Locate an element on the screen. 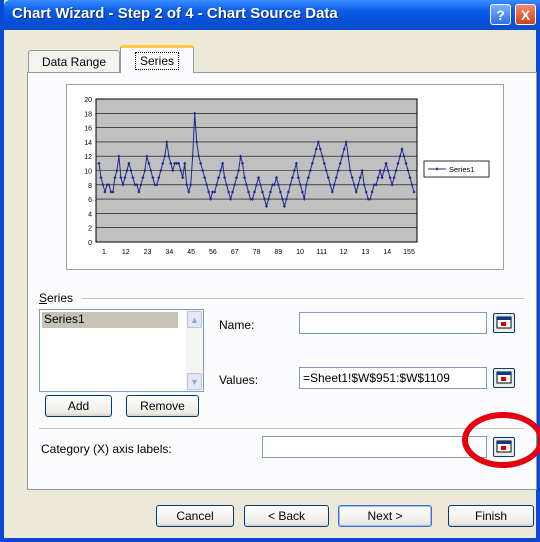 This screenshot has width=540, height=542. scroll-down-icon: ▼ is located at coordinates (194, 381).